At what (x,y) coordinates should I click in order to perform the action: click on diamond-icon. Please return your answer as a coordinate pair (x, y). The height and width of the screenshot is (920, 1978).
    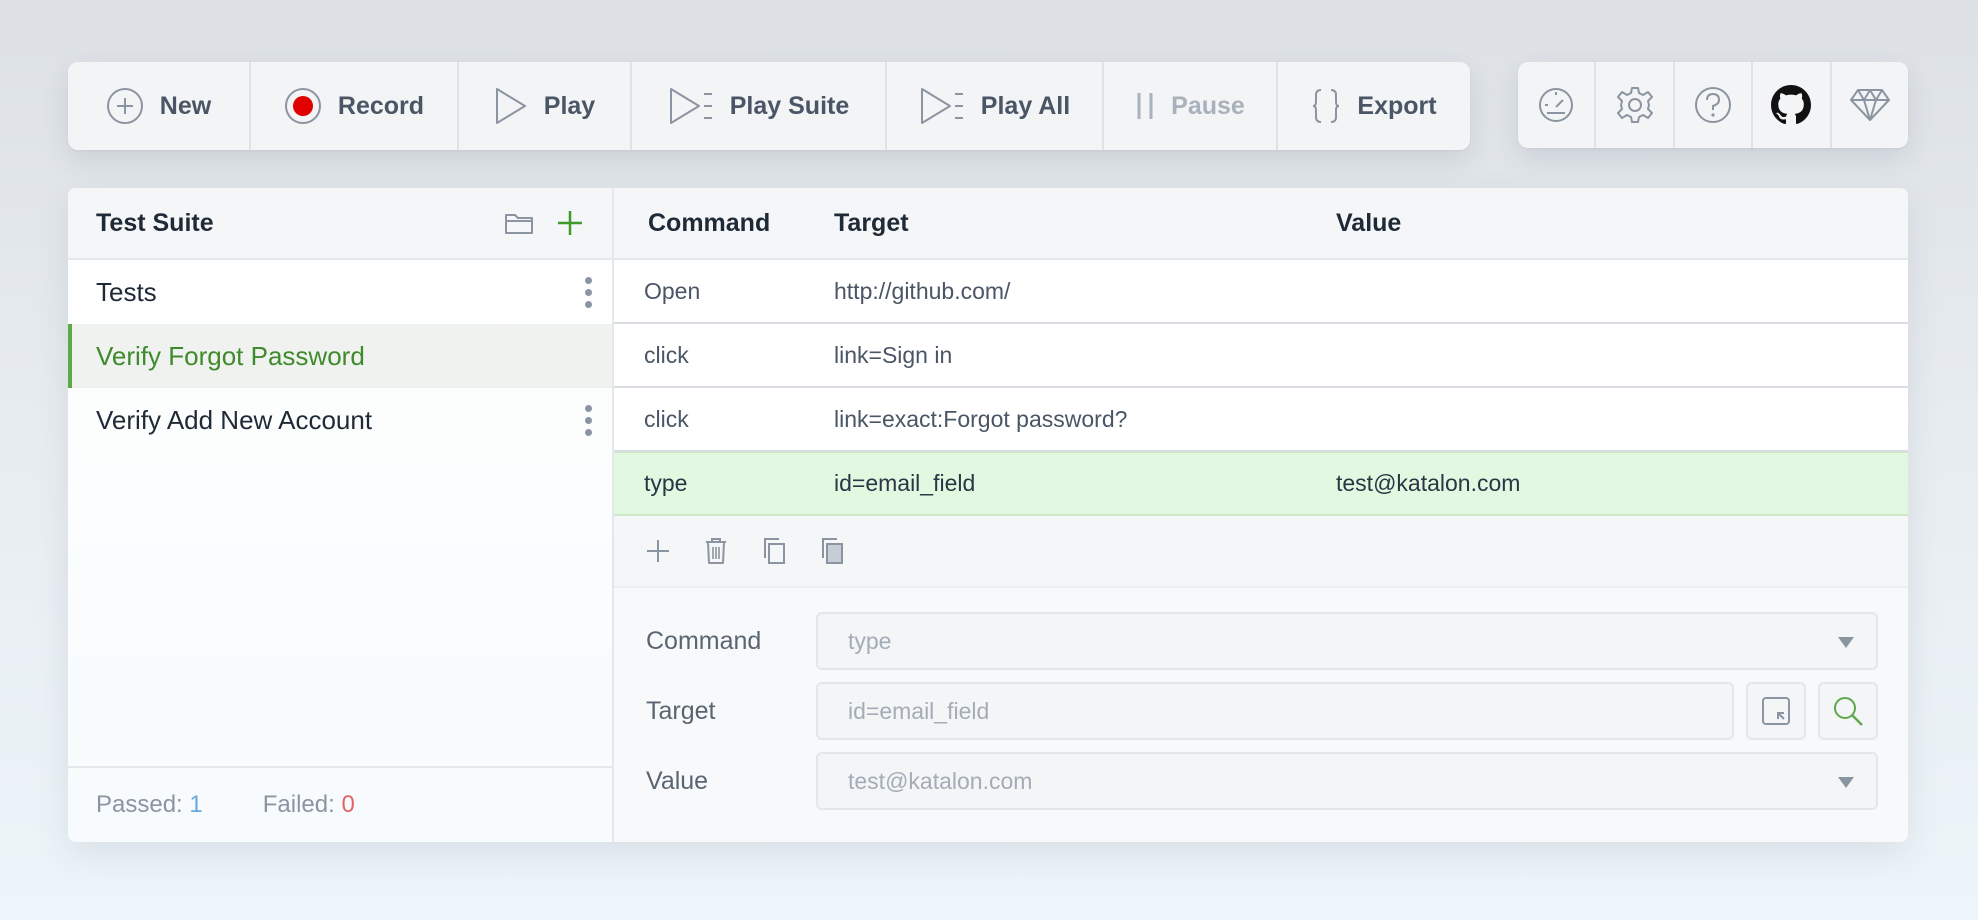
    Looking at the image, I should click on (1869, 105).